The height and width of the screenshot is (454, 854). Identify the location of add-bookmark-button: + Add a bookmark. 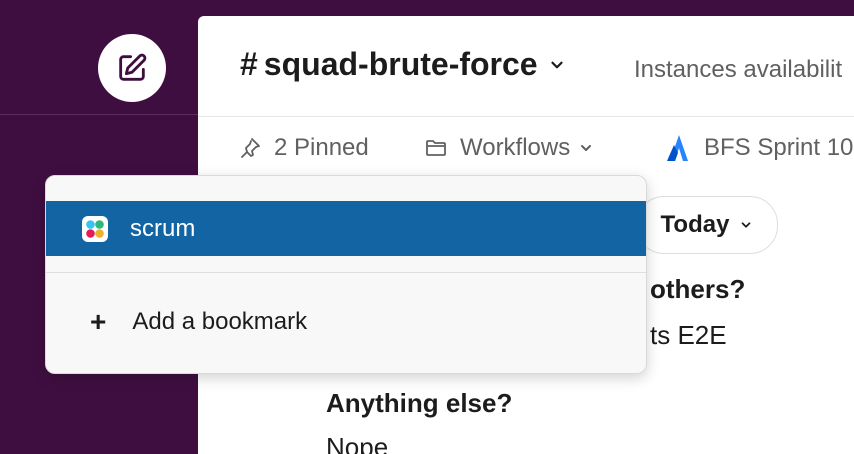
(346, 322).